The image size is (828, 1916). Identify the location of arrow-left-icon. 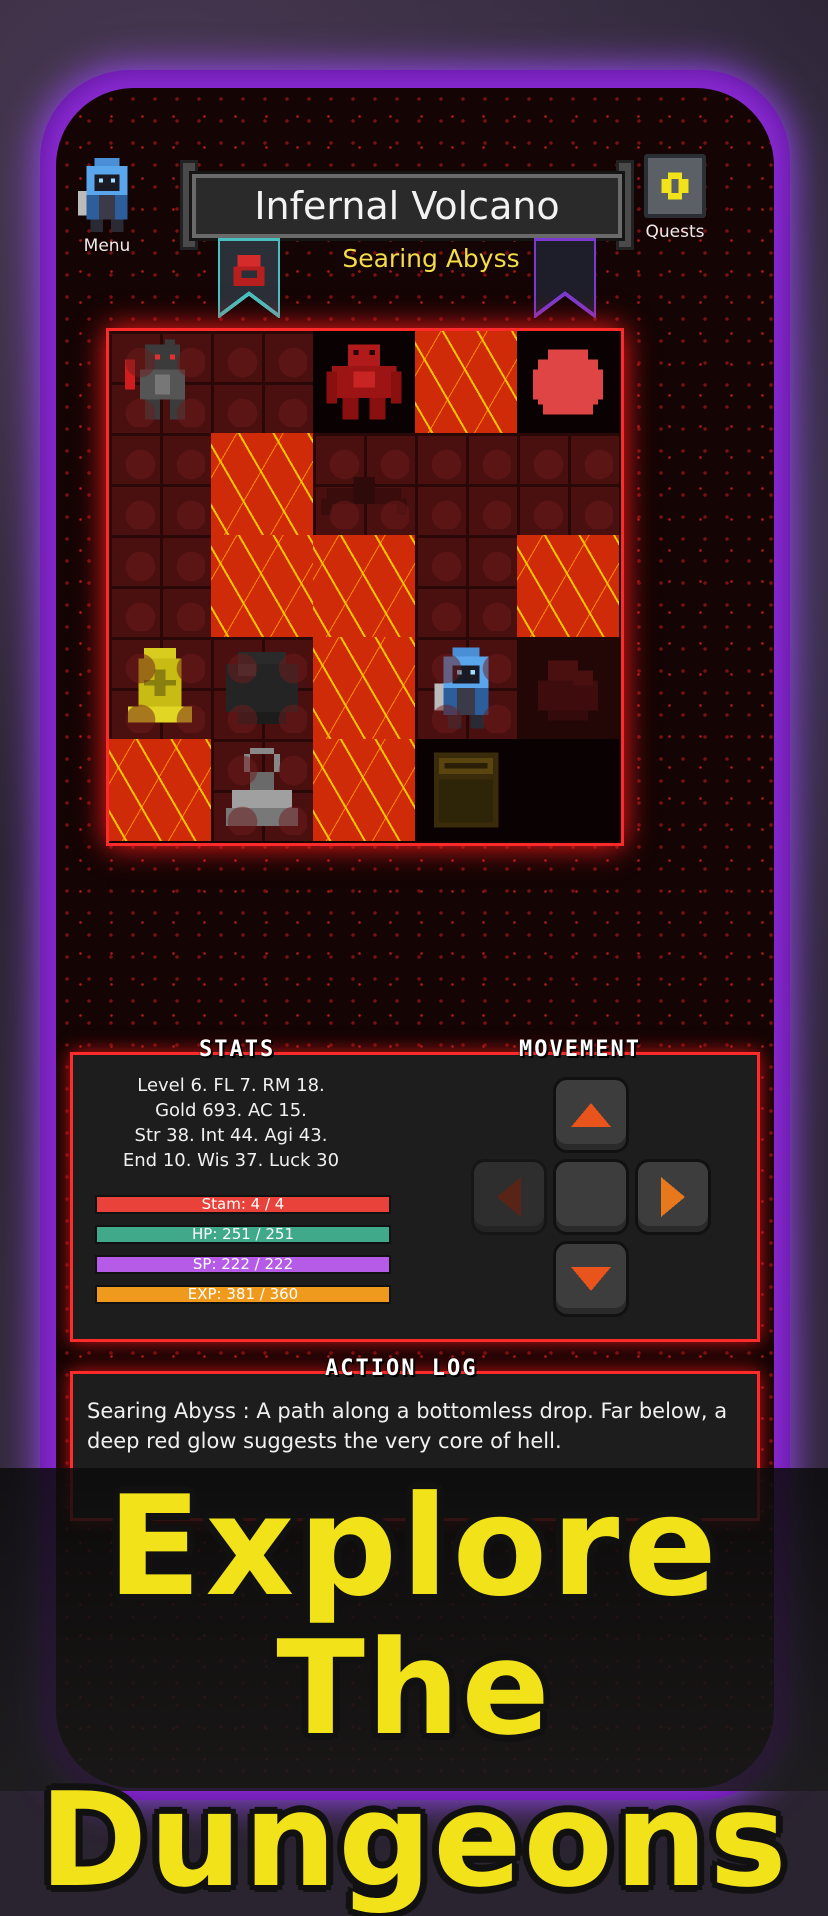
(509, 1197).